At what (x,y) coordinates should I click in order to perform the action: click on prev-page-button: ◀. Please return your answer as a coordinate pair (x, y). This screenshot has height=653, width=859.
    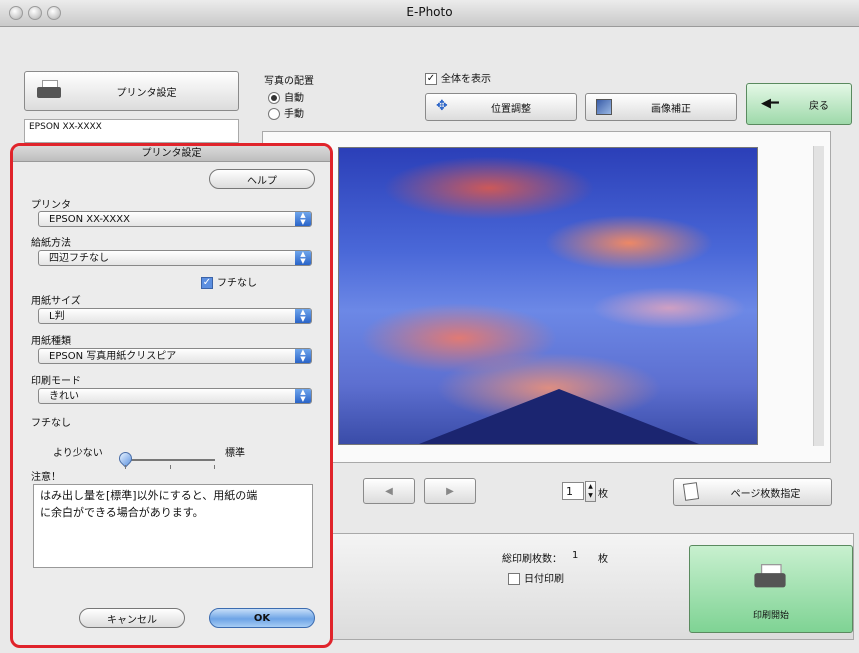
    Looking at the image, I should click on (389, 491).